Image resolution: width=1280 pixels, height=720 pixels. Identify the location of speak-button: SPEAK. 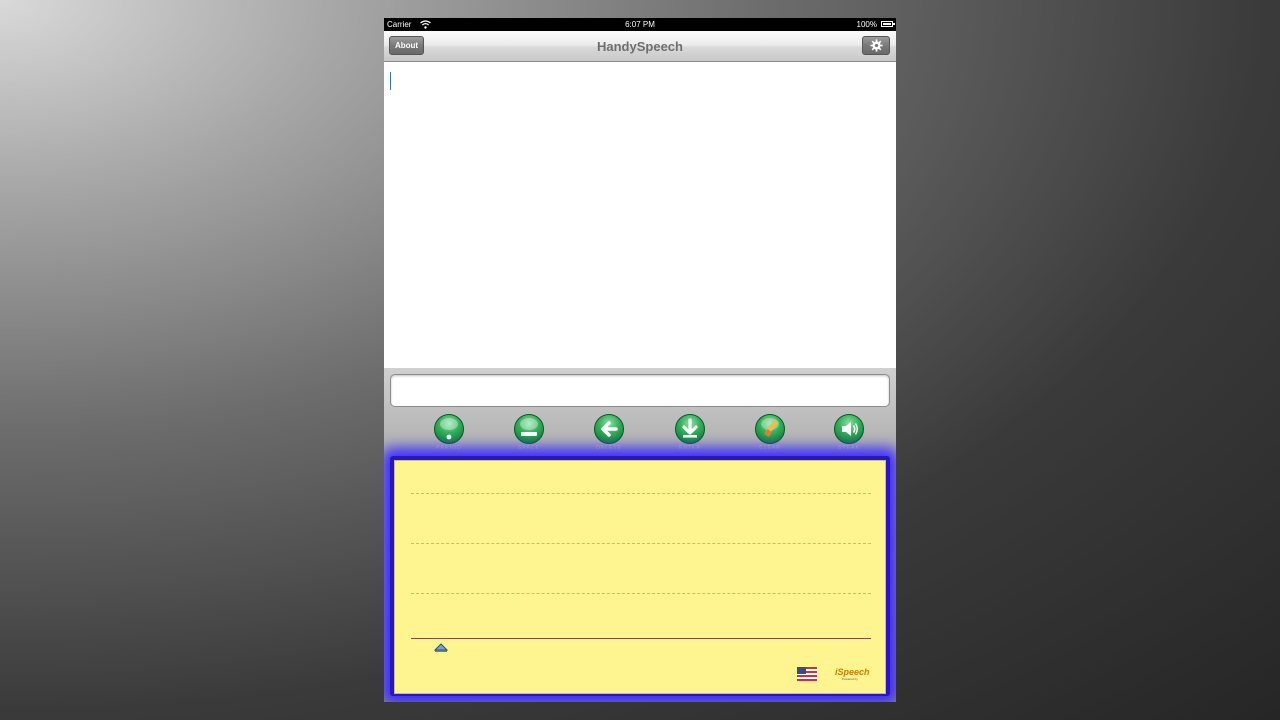
(849, 434).